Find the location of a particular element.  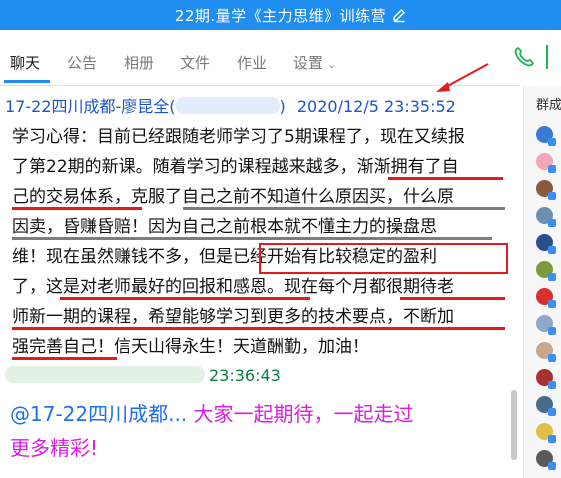

message-header: 23:36:43 is located at coordinates (143, 375).